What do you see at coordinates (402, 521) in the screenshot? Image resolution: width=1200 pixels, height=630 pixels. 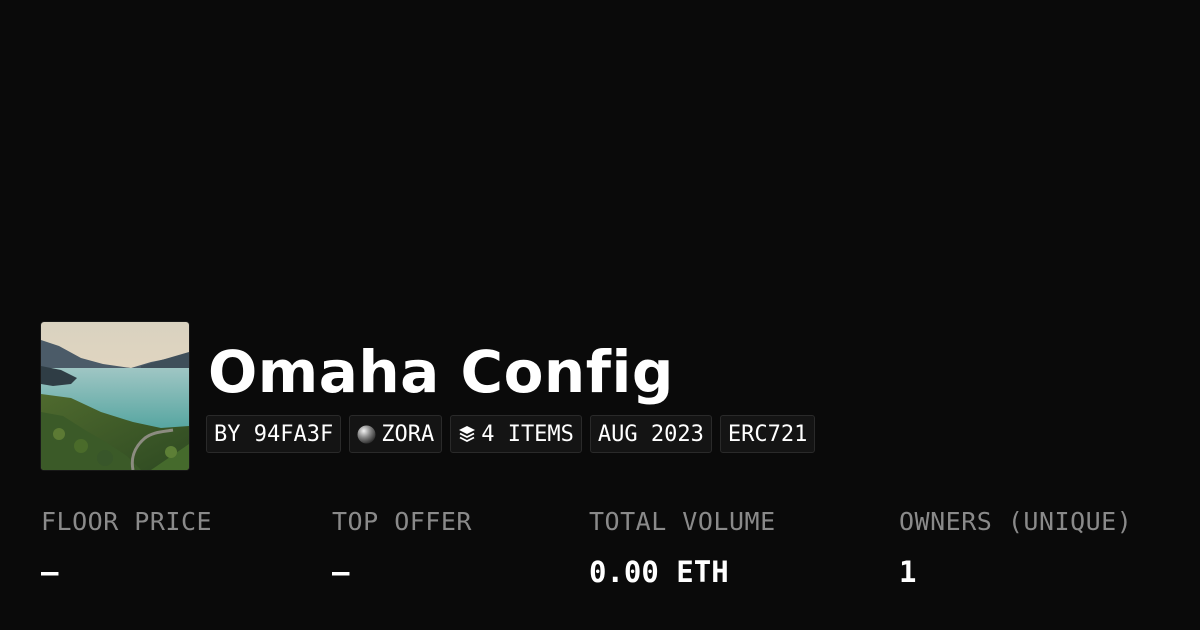 I see `top-offer-label: TOP OFFER` at bounding box center [402, 521].